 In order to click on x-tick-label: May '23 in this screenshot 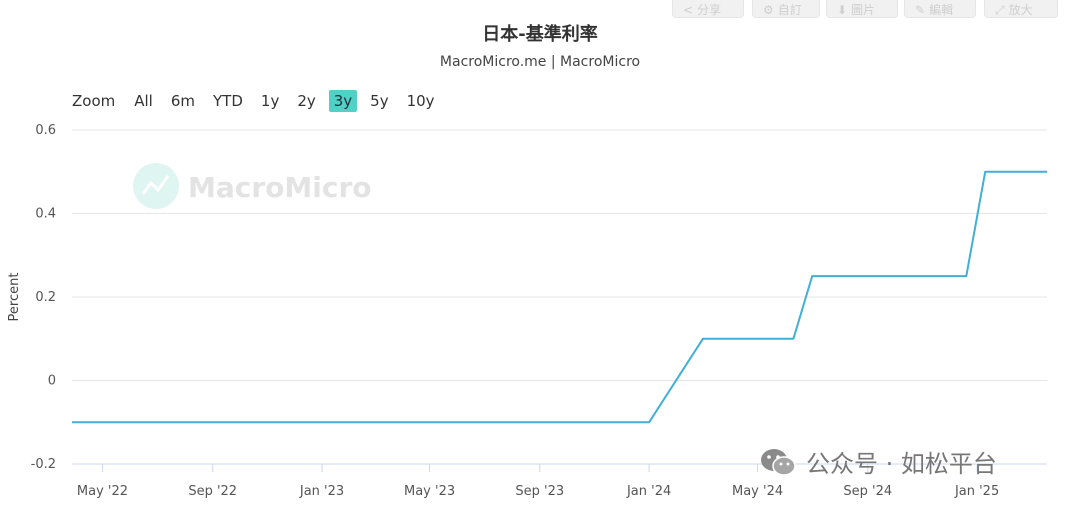, I will do `click(429, 491)`.